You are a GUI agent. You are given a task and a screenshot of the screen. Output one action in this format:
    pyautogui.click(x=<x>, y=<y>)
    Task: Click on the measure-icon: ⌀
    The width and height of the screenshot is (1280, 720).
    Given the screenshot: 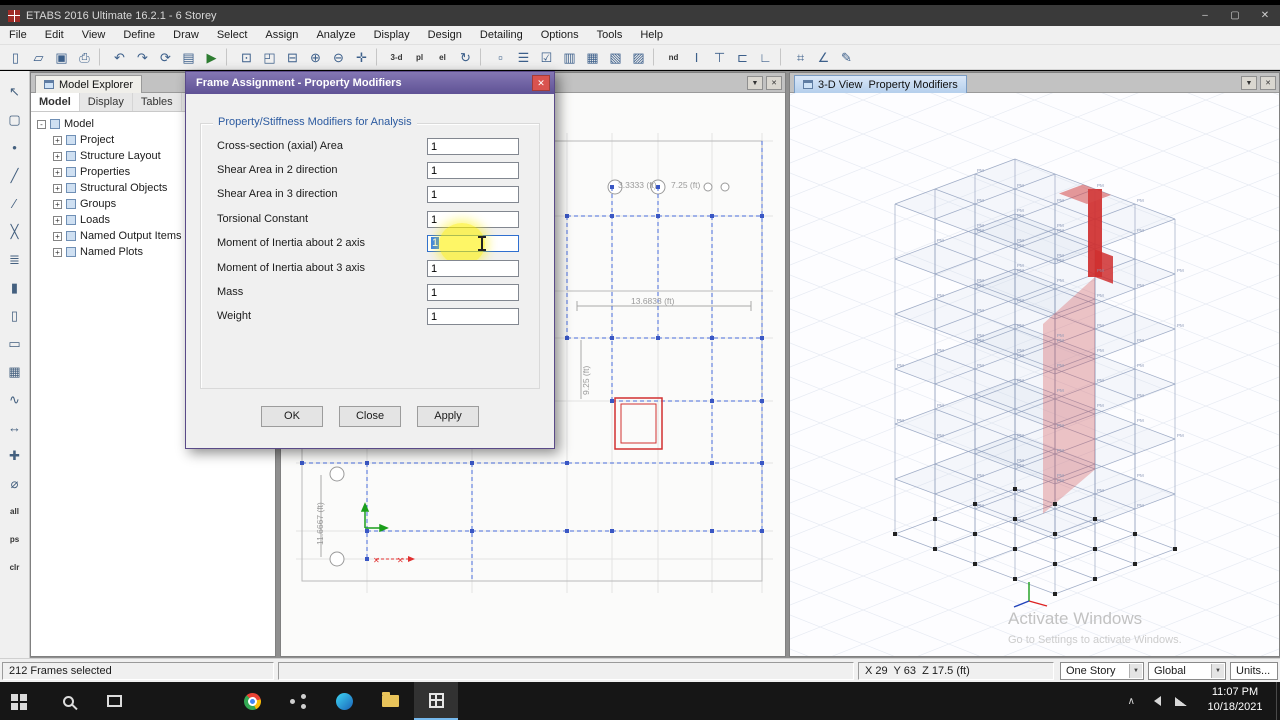 What is the action you would take?
    pyautogui.click(x=15, y=483)
    